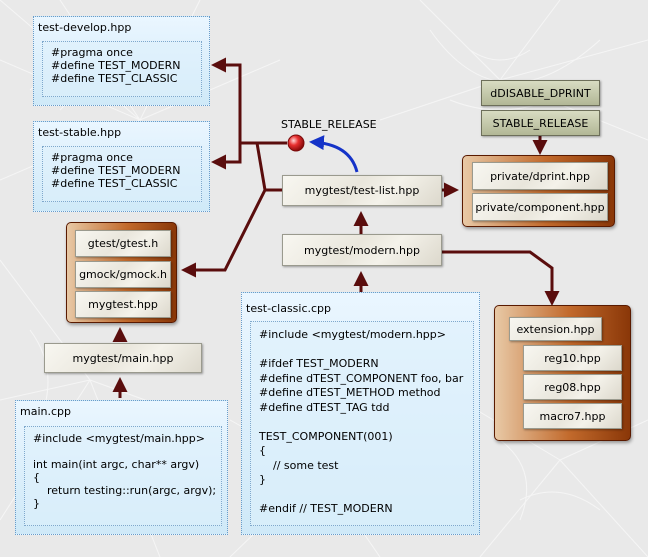  What do you see at coordinates (123, 358) in the screenshot?
I see `file-mygtest-main-hpp: mygtest/main.hpp` at bounding box center [123, 358].